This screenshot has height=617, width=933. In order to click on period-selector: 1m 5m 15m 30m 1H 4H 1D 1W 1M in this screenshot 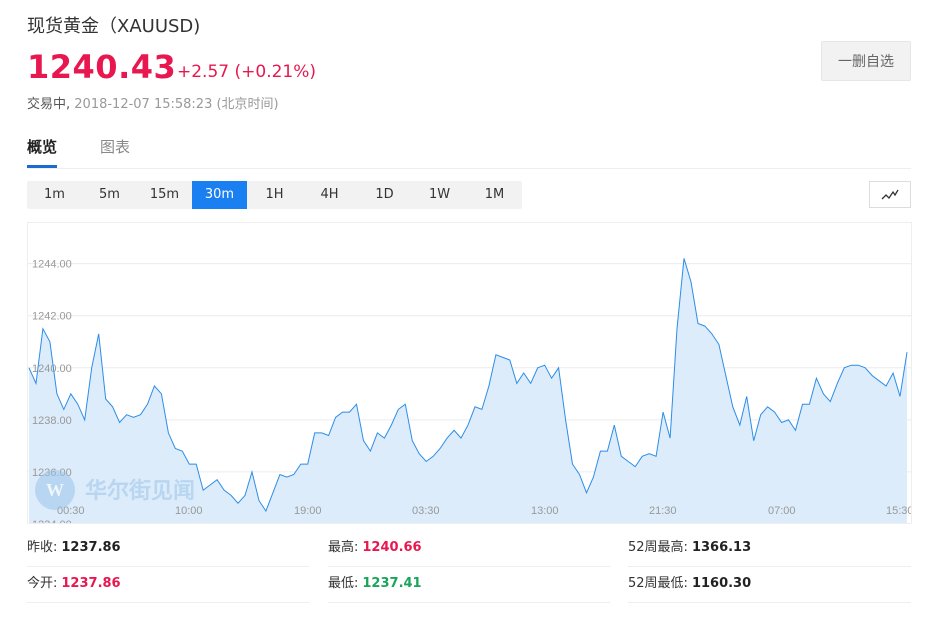, I will do `click(274, 195)`.